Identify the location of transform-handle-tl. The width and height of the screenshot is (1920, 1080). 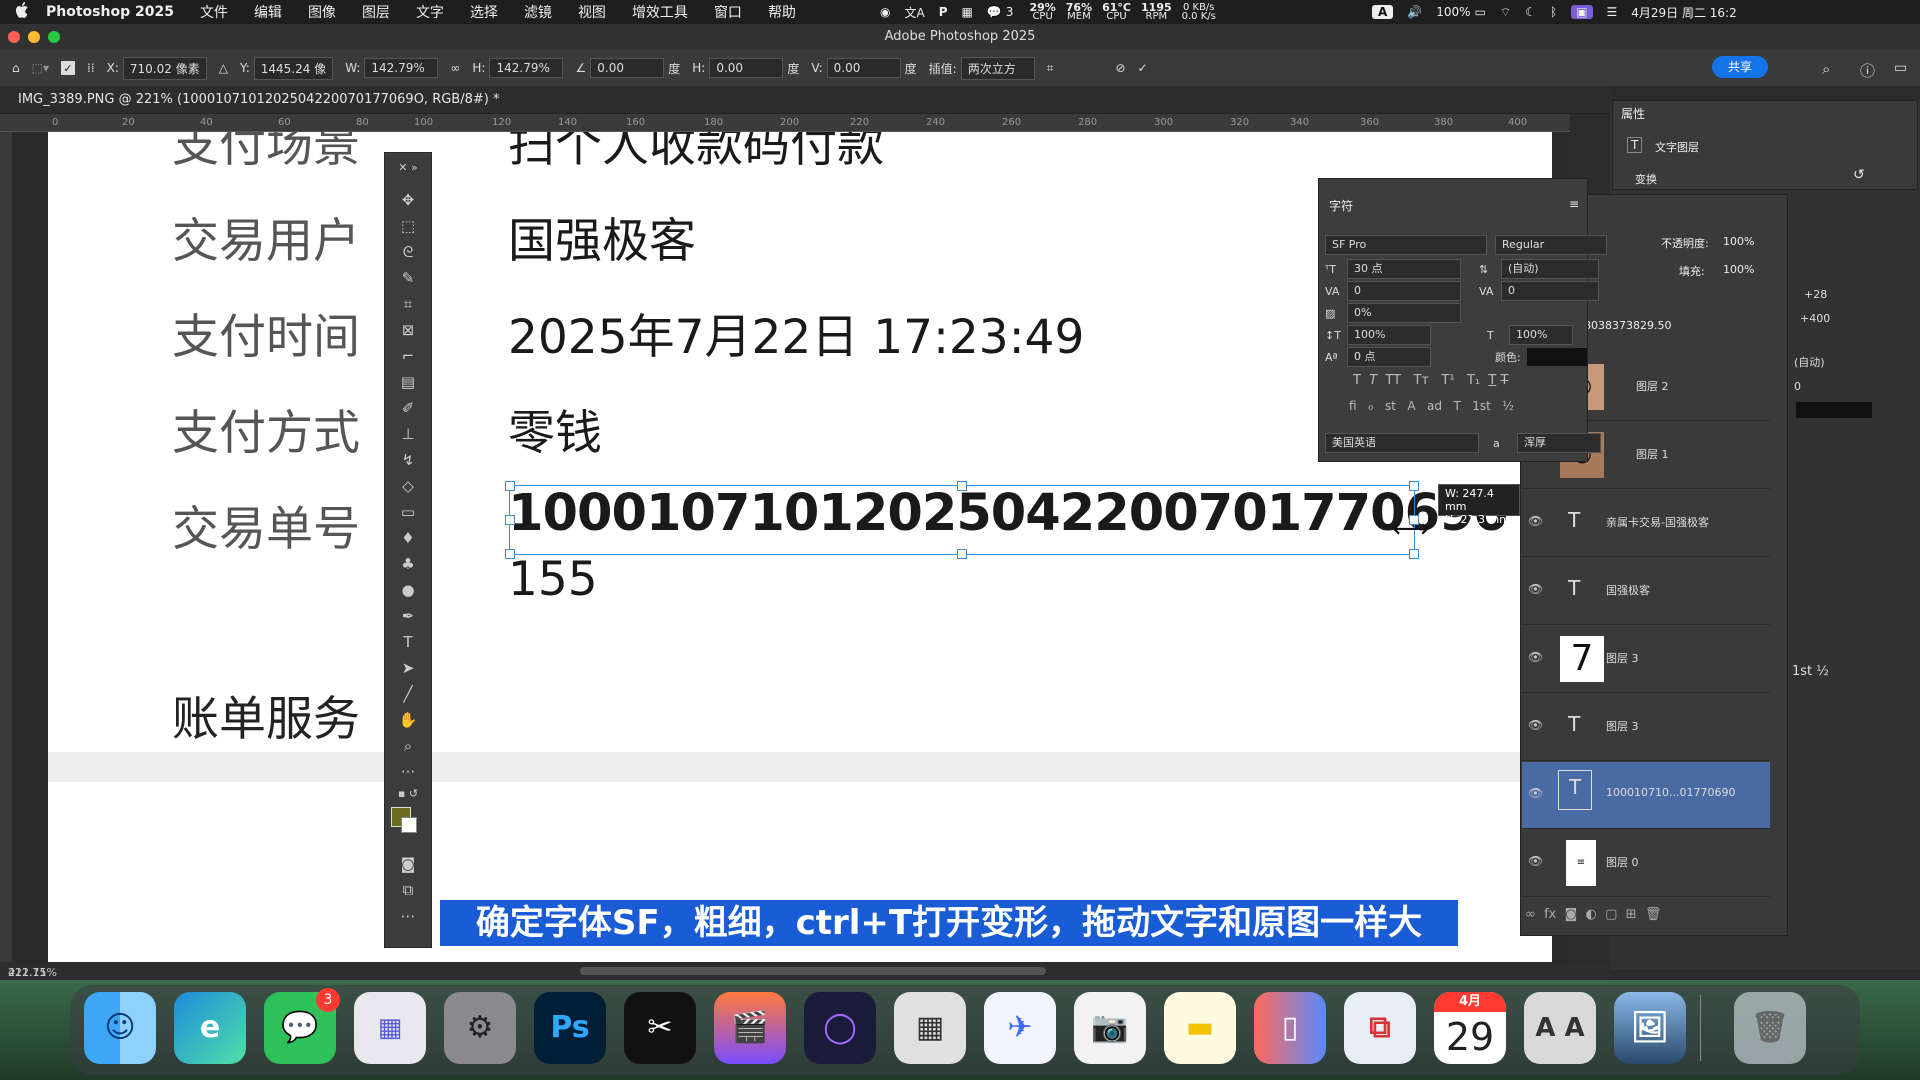
(510, 486).